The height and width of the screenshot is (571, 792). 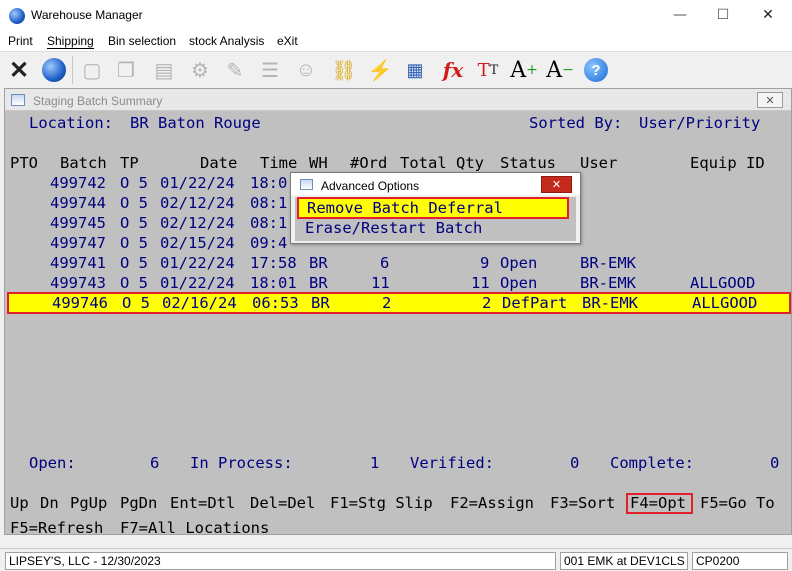 What do you see at coordinates (344, 70) in the screenshot?
I see `chain-link-icon: ⛓` at bounding box center [344, 70].